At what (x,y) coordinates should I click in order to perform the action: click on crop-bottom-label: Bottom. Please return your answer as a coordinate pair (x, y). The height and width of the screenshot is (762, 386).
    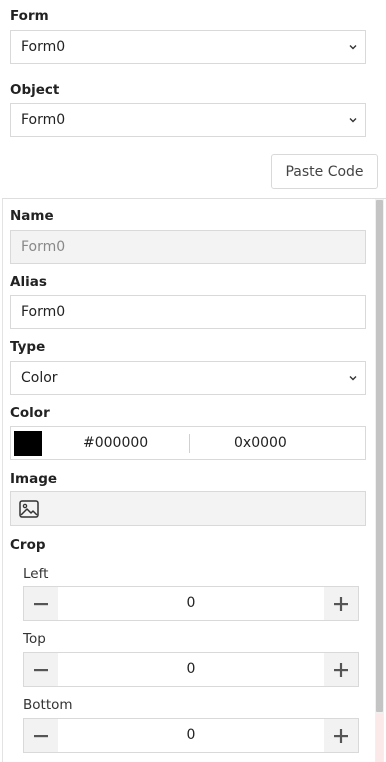
    Looking at the image, I should click on (48, 705).